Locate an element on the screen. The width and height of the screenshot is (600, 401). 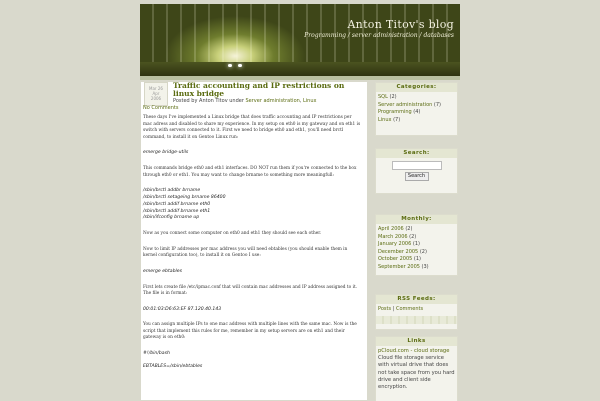
search-widget: Search is located at coordinates (416, 171).